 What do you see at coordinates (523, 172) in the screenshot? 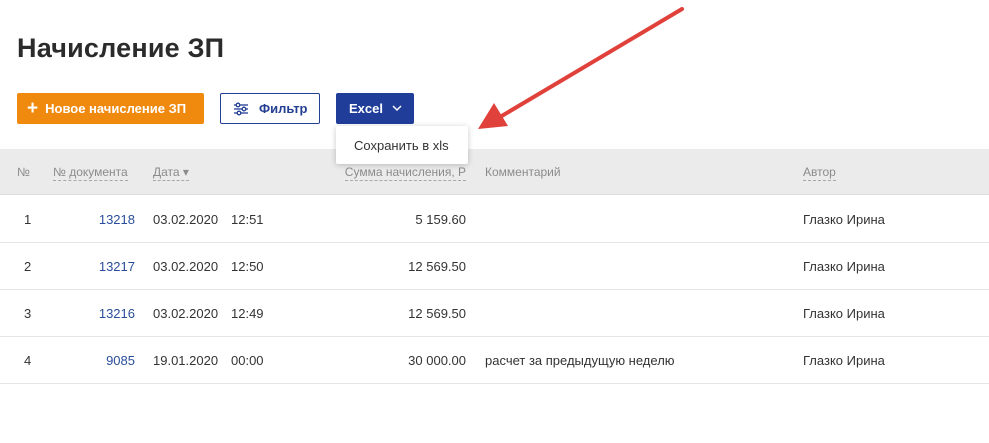
I see `col-header-comment: Комментарий` at bounding box center [523, 172].